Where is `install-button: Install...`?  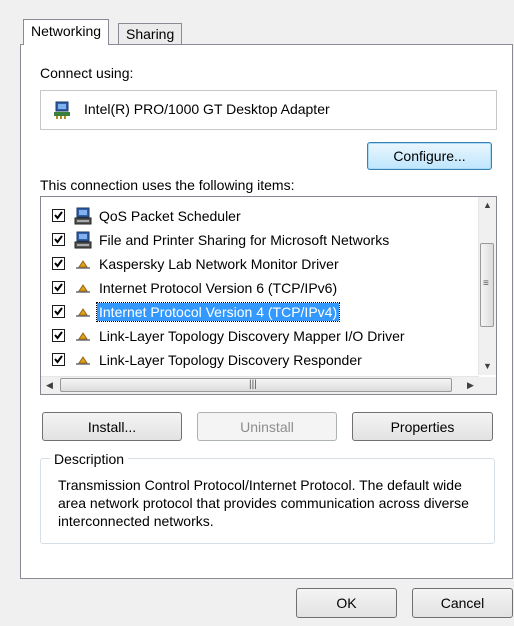 install-button: Install... is located at coordinates (112, 426).